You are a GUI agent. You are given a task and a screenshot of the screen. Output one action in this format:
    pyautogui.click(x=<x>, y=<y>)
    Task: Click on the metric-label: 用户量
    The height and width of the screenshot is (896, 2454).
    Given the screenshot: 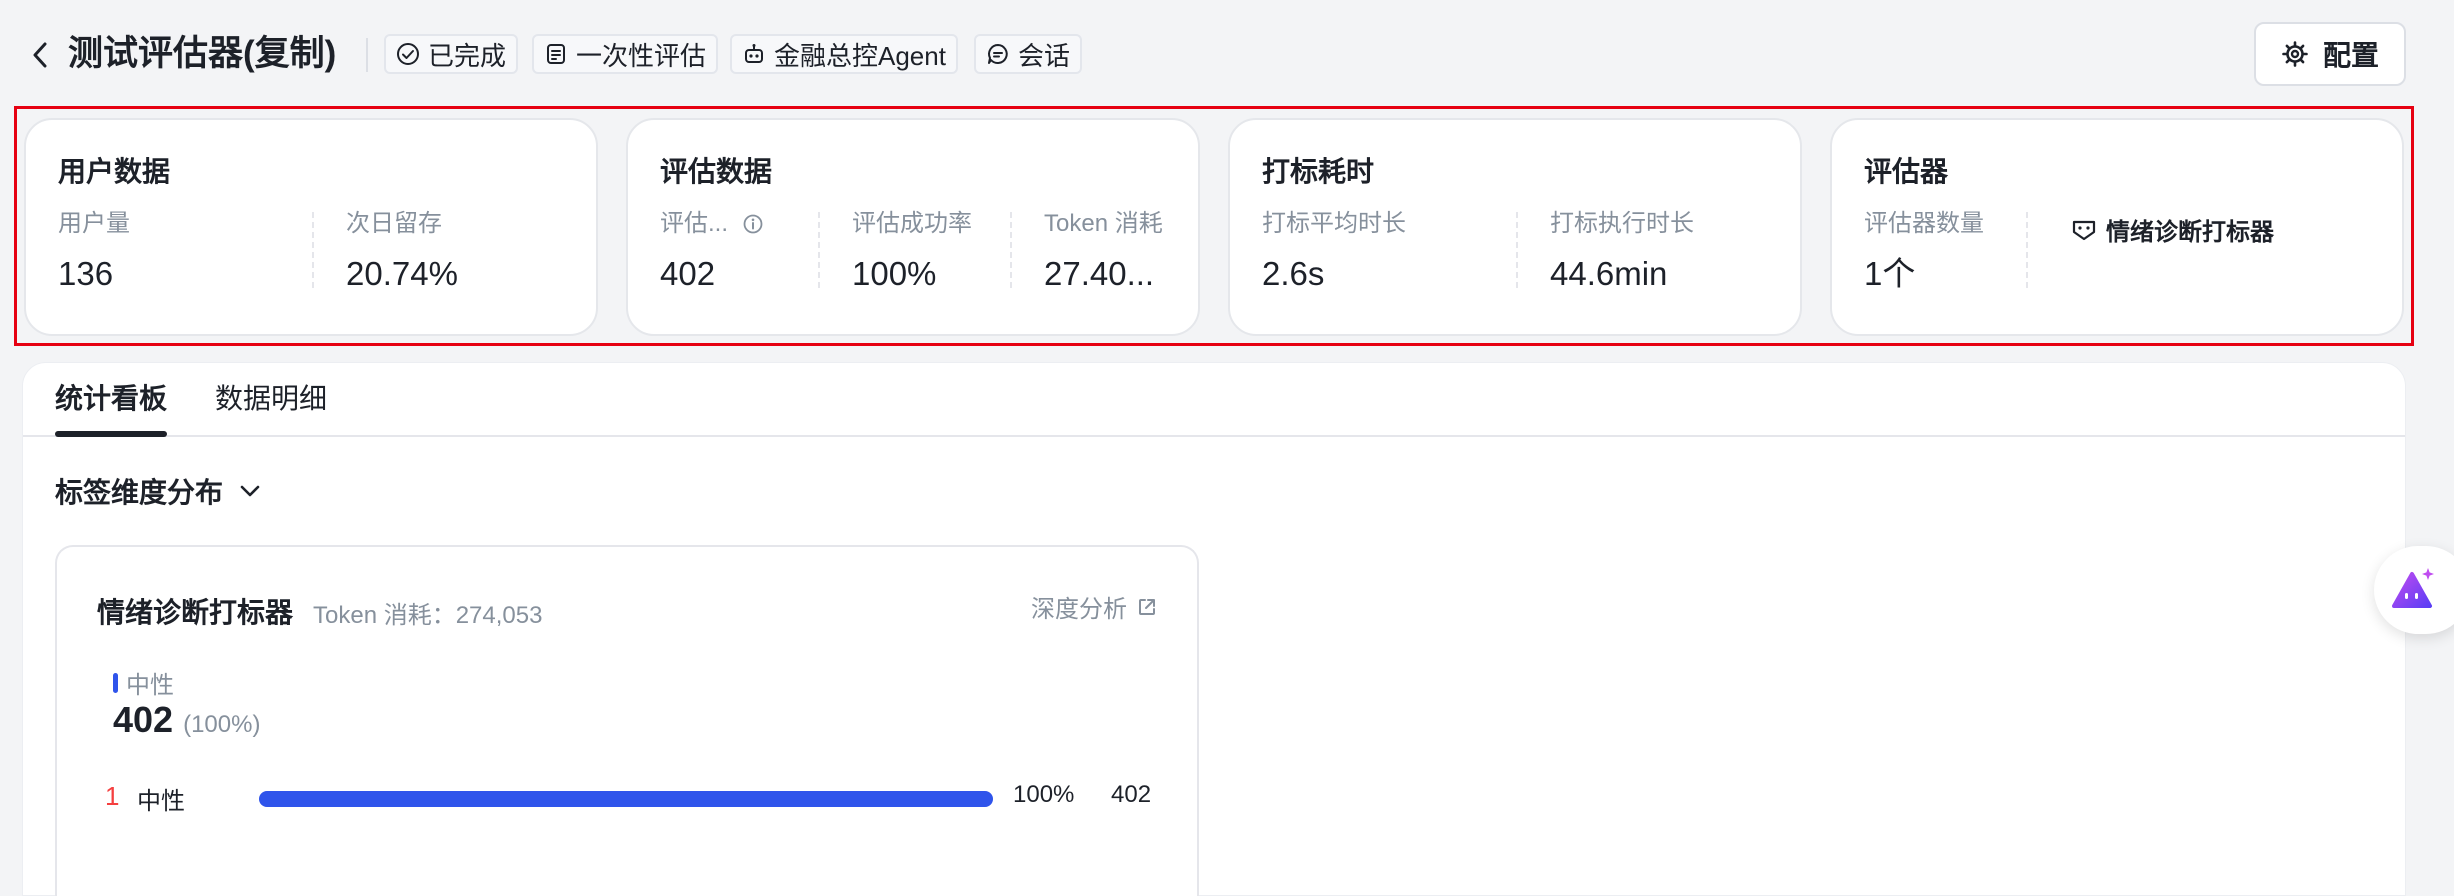 What is the action you would take?
    pyautogui.click(x=94, y=223)
    